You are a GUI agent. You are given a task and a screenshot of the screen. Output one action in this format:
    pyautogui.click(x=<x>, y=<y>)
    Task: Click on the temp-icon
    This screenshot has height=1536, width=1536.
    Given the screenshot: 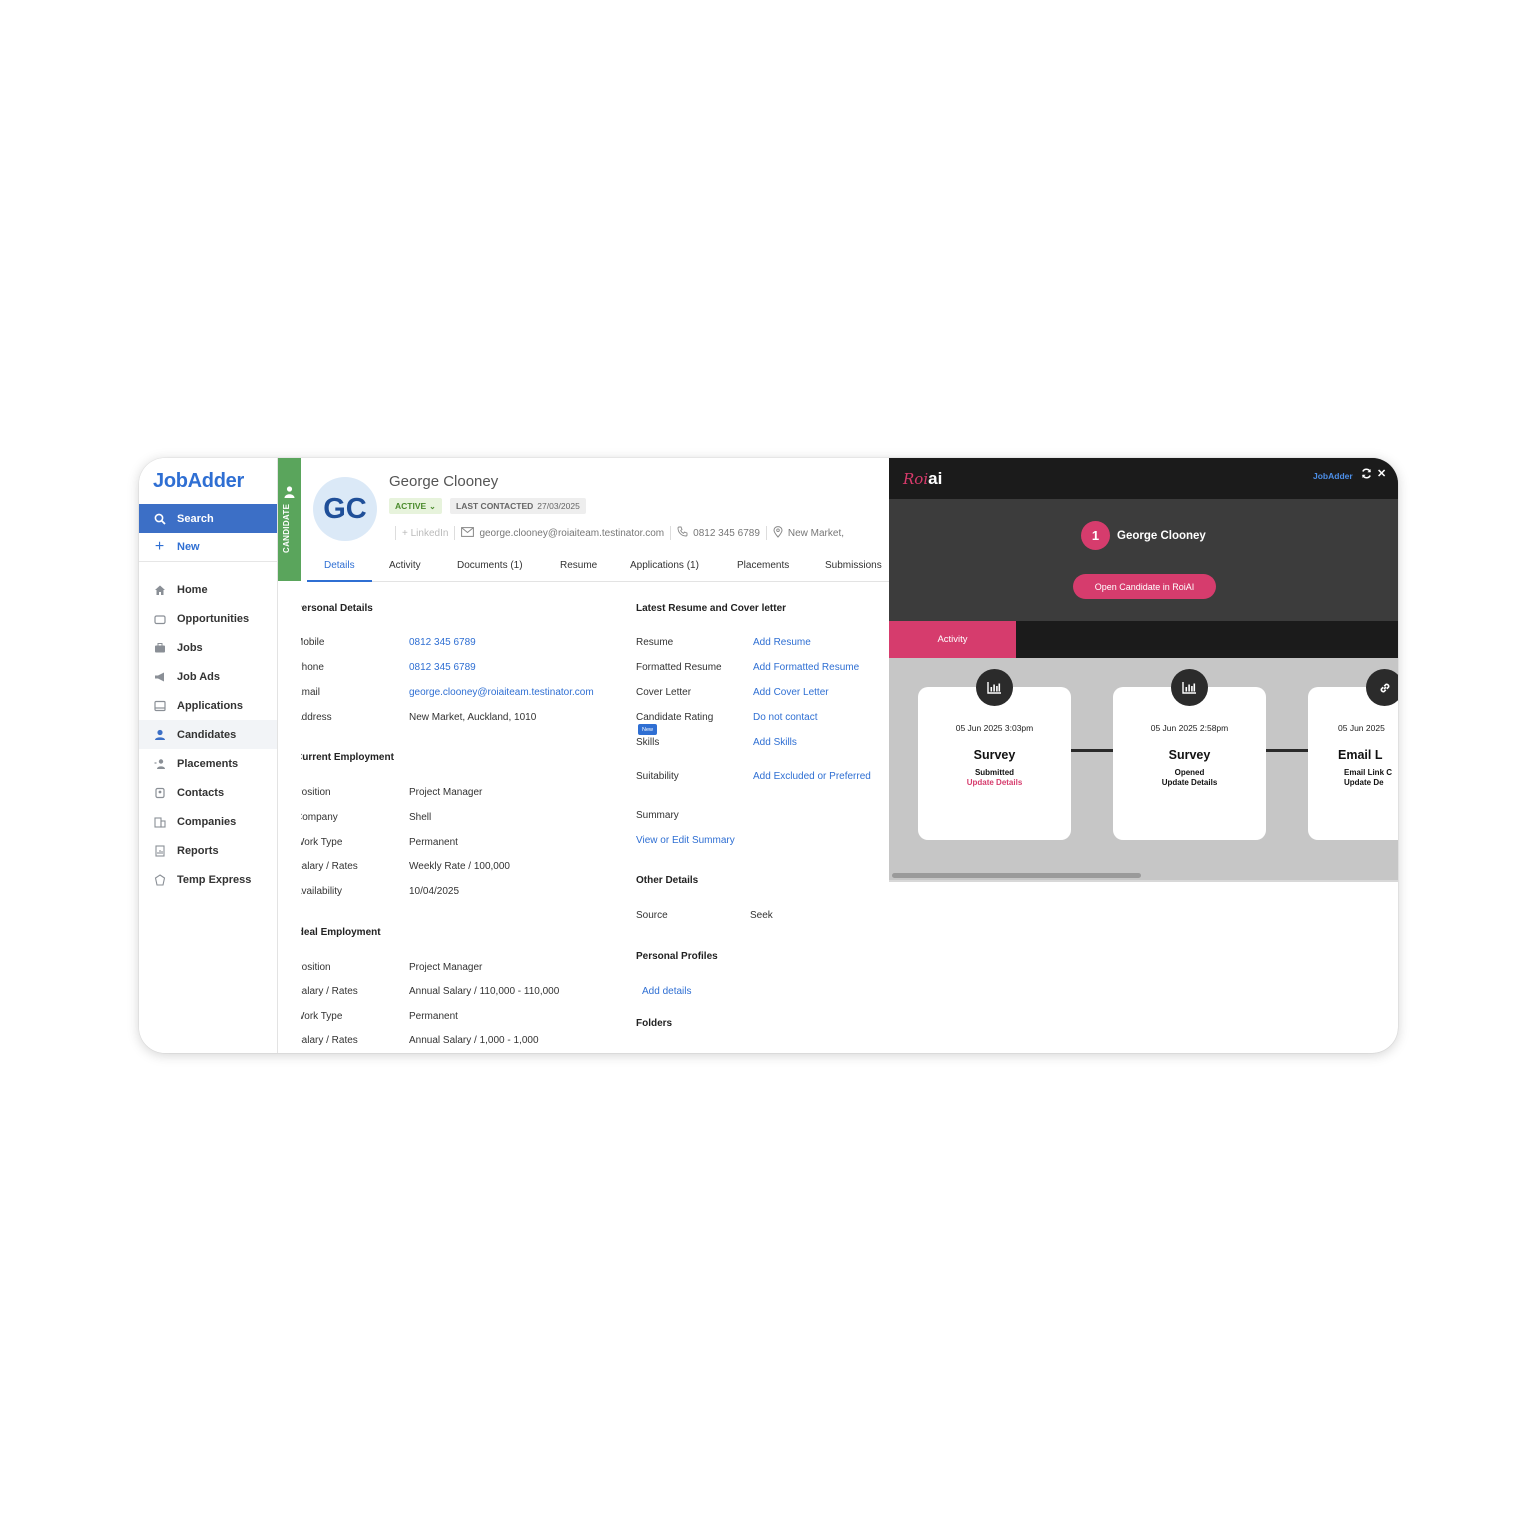 What is the action you would take?
    pyautogui.click(x=159, y=879)
    